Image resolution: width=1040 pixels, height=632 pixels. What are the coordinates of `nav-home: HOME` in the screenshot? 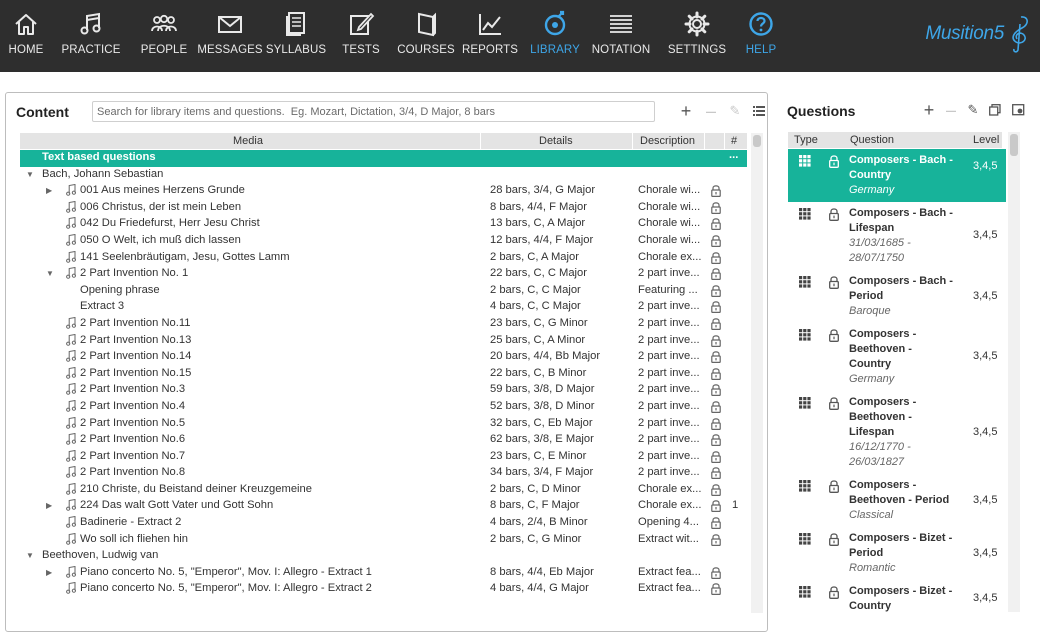 It's located at (28, 36).